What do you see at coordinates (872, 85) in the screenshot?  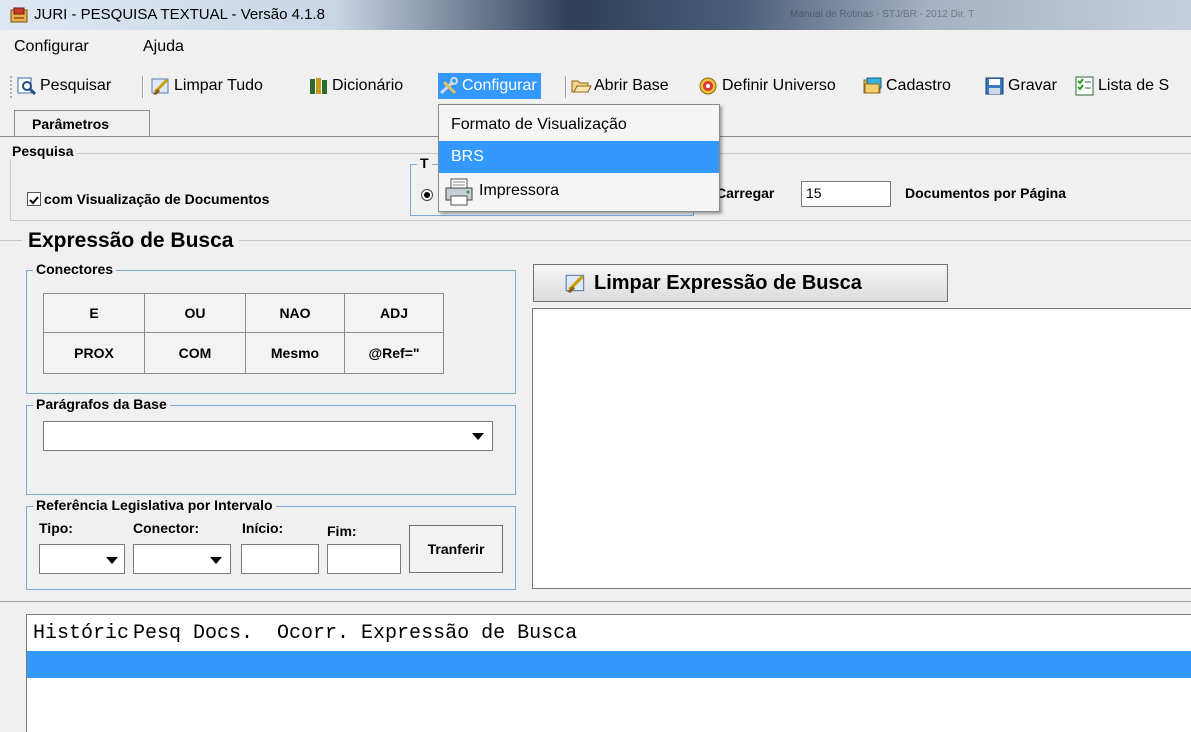 I see `folders-icon` at bounding box center [872, 85].